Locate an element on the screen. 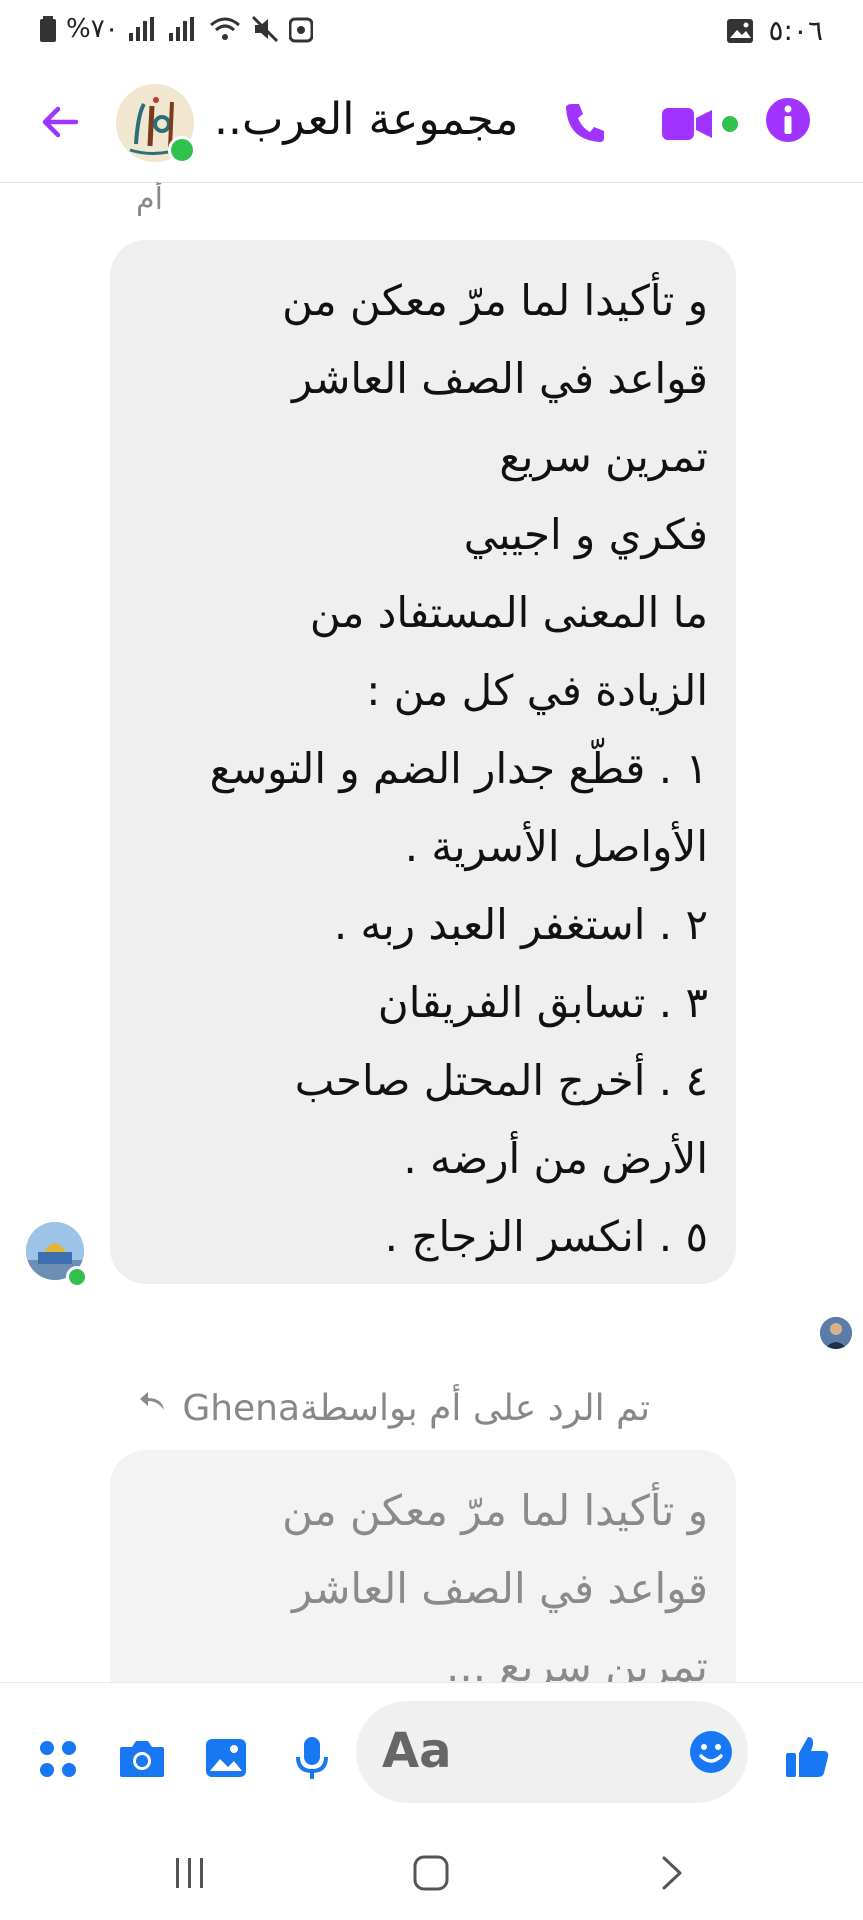 The width and height of the screenshot is (863, 1920). chat-title: مجموعة العرب.. is located at coordinates (379, 119).